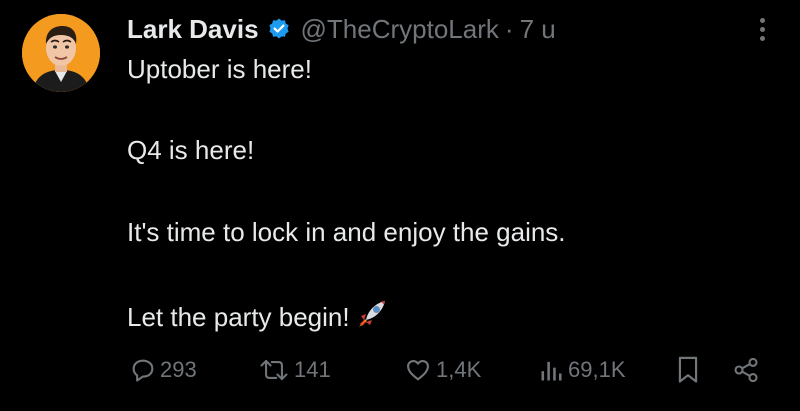  What do you see at coordinates (143, 370) in the screenshot?
I see `reply-icon` at bounding box center [143, 370].